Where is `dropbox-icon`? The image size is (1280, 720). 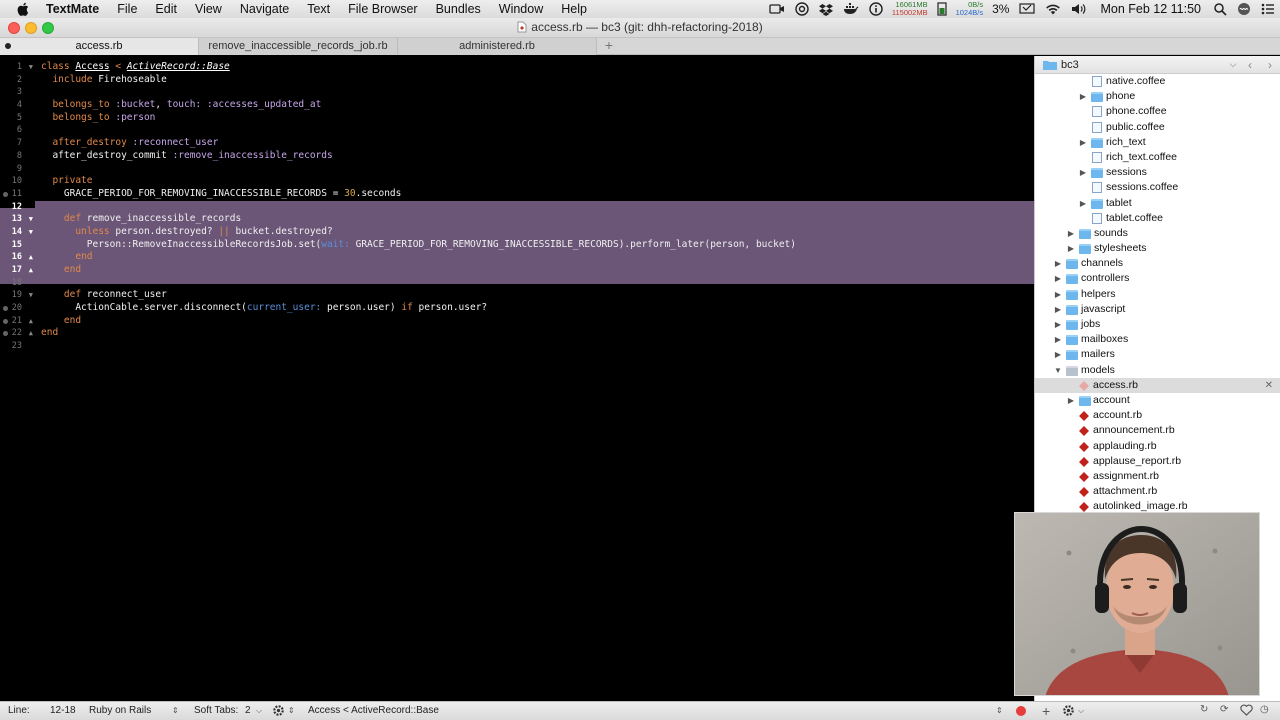
dropbox-icon is located at coordinates (826, 9).